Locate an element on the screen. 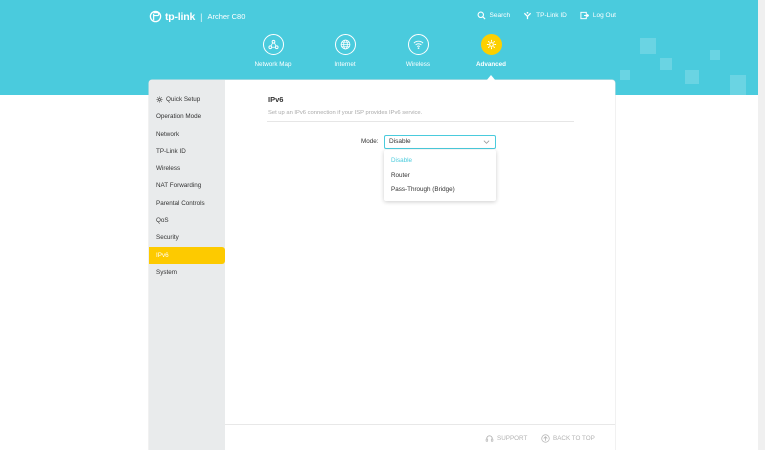 The image size is (765, 450). nav-wireless: Wireless is located at coordinates (418, 51).